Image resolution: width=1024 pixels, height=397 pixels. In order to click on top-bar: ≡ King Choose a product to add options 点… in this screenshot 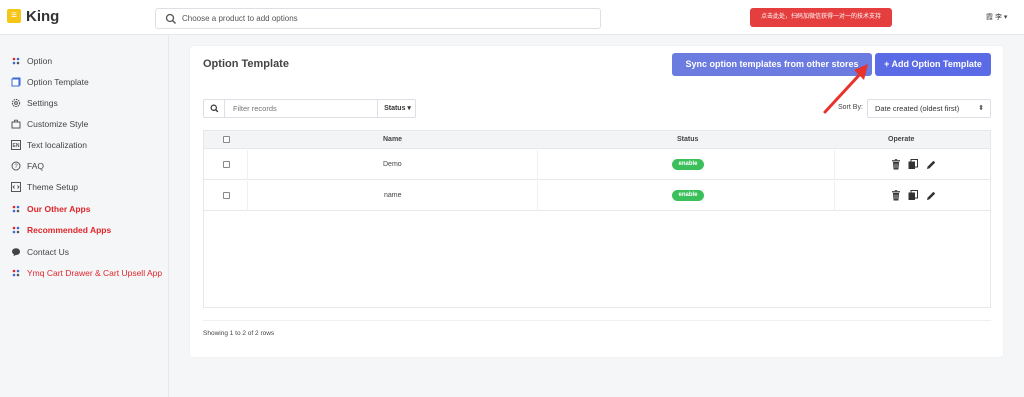, I will do `click(512, 17)`.